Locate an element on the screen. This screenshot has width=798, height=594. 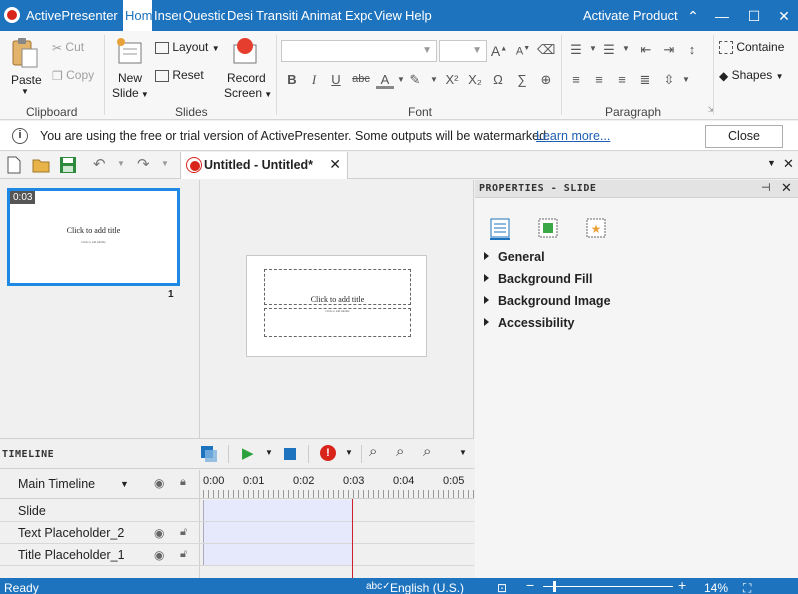
numbering-icon: ☰ is located at coordinates (609, 50).